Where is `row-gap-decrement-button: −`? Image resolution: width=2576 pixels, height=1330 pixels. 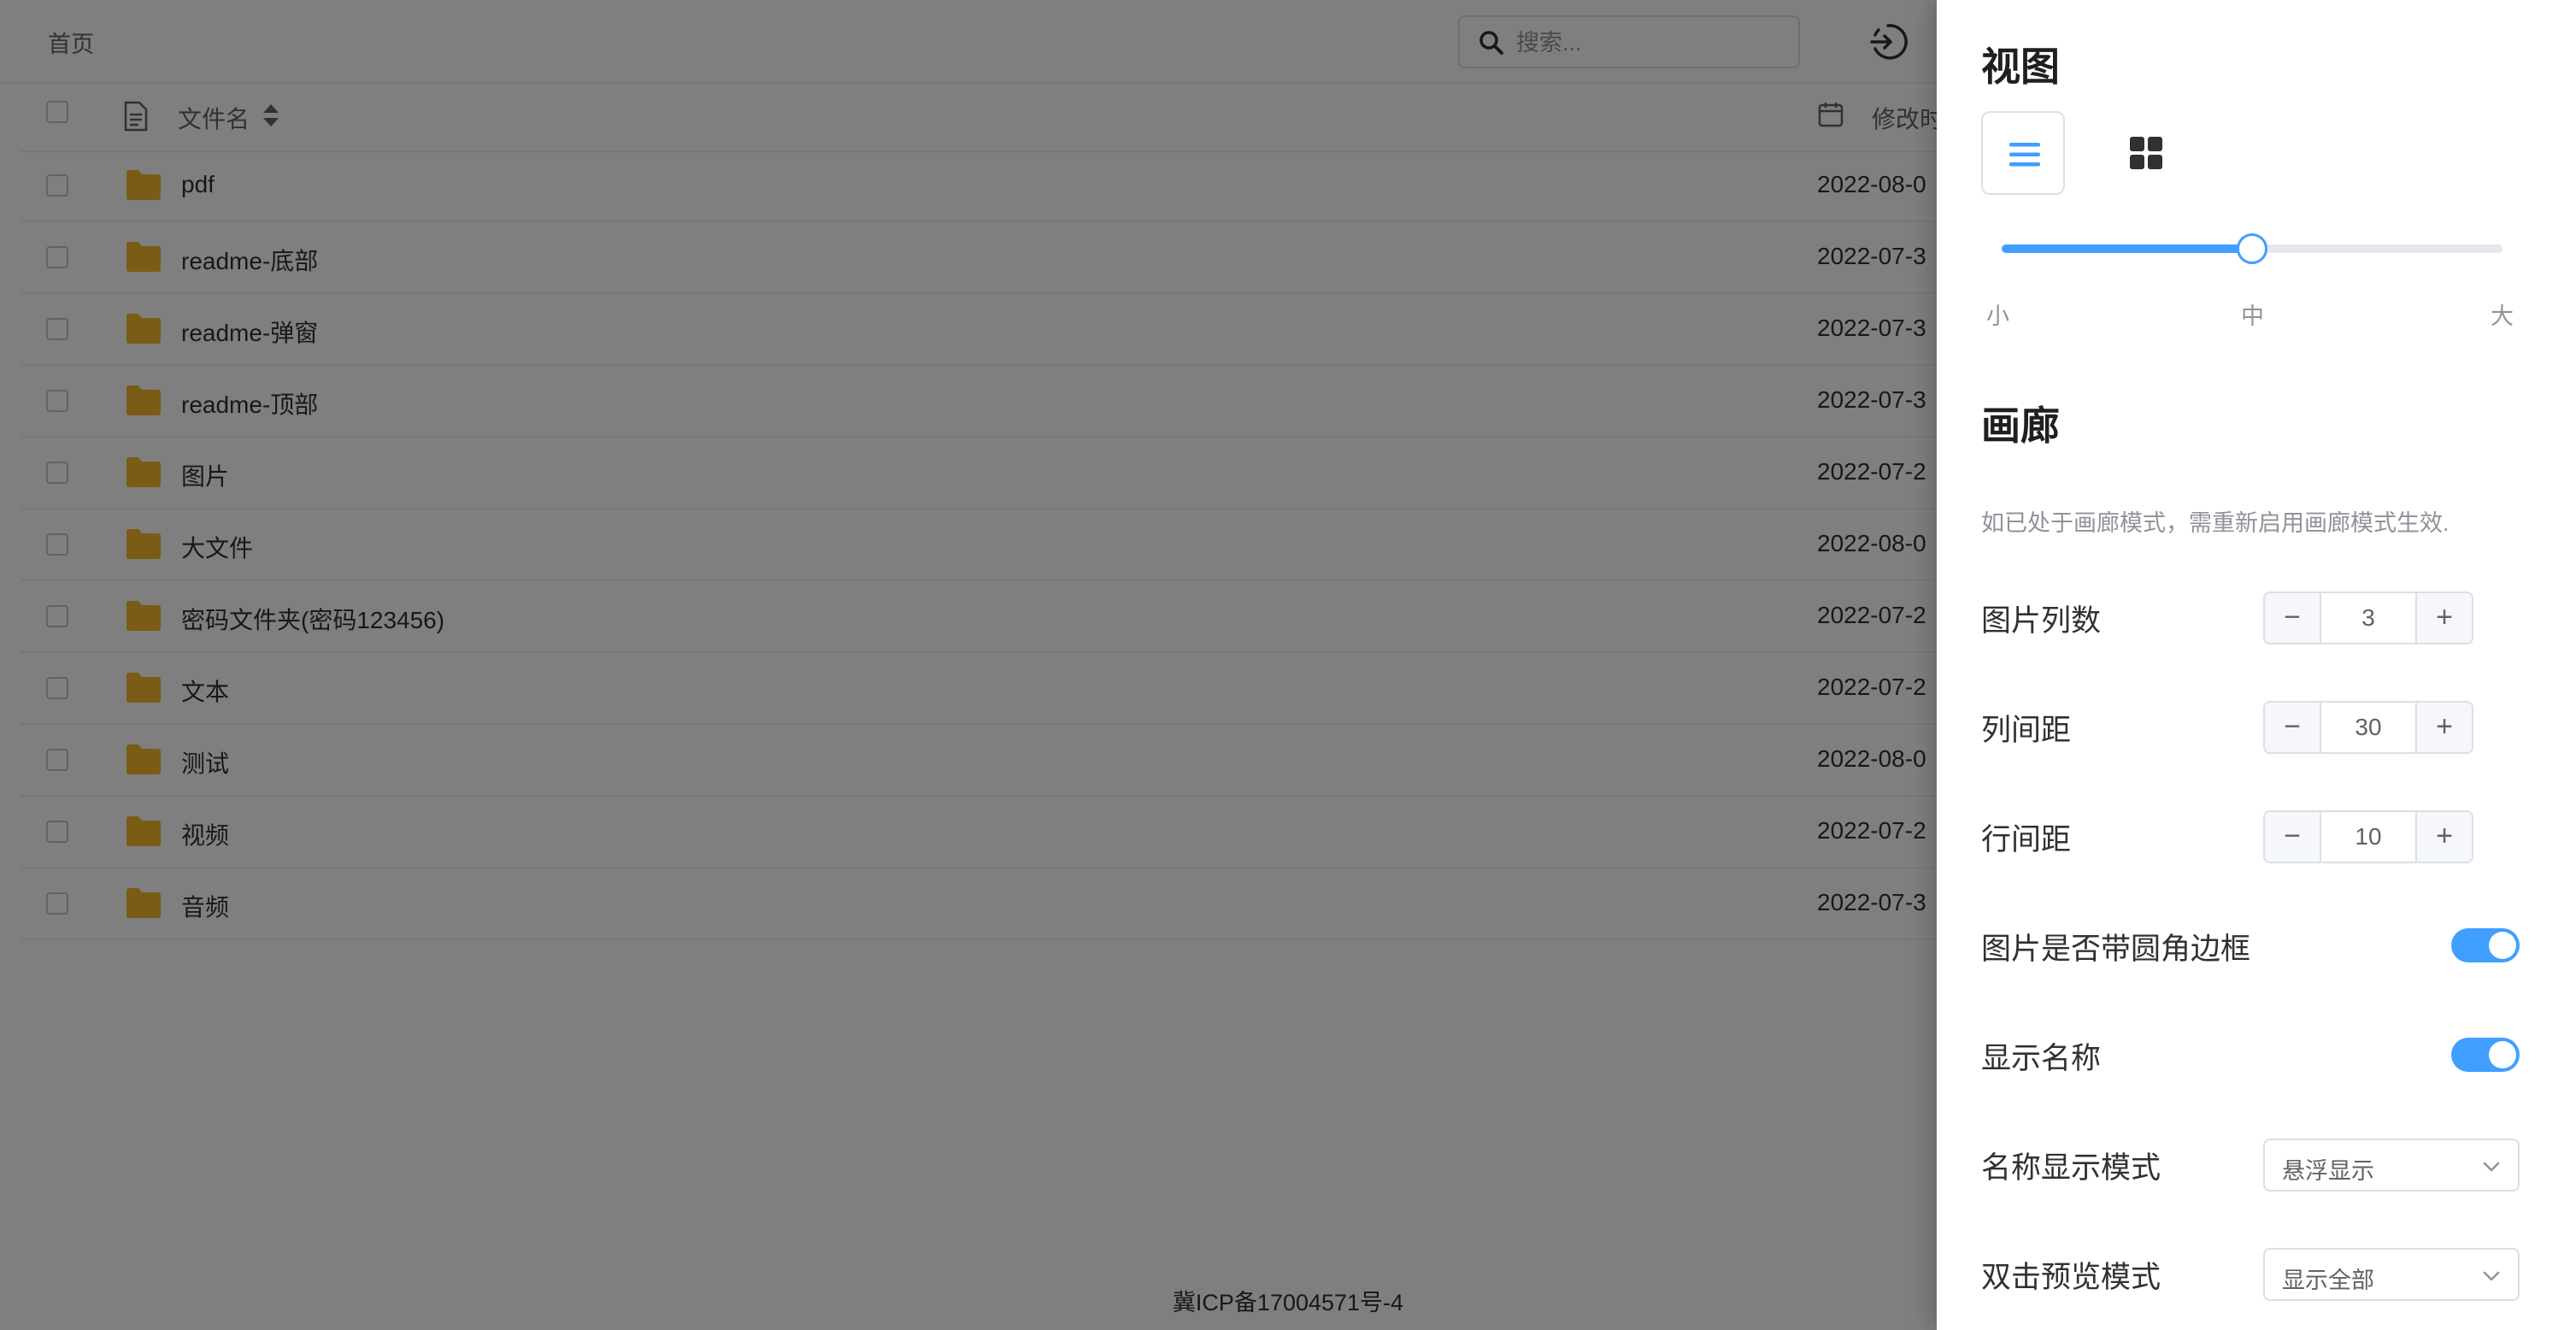 row-gap-decrement-button: − is located at coordinates (2293, 837).